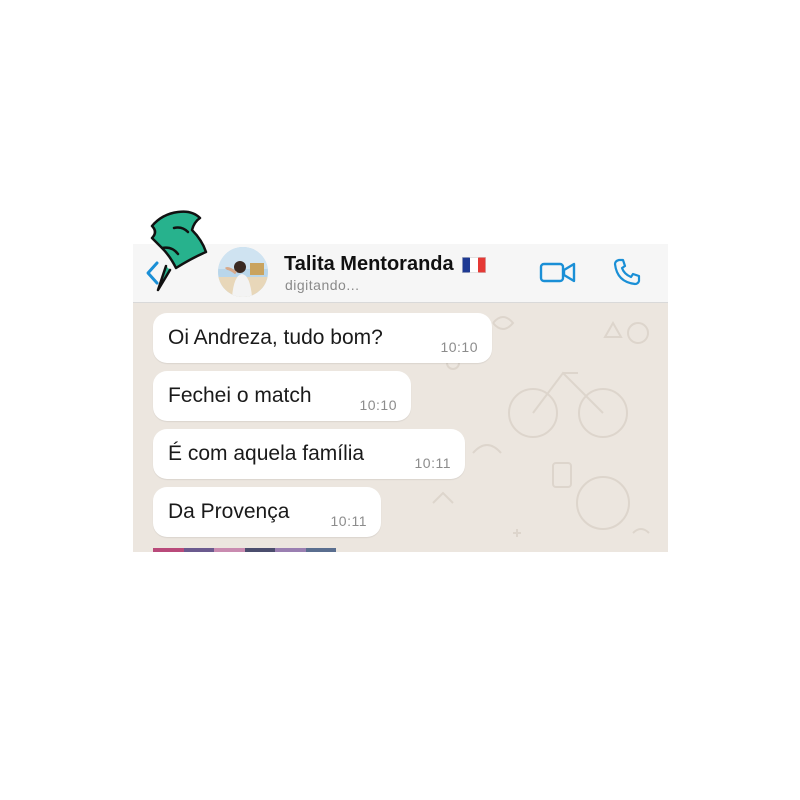  I want to click on message-bubble: É com aquela família 10:11, so click(309, 454).